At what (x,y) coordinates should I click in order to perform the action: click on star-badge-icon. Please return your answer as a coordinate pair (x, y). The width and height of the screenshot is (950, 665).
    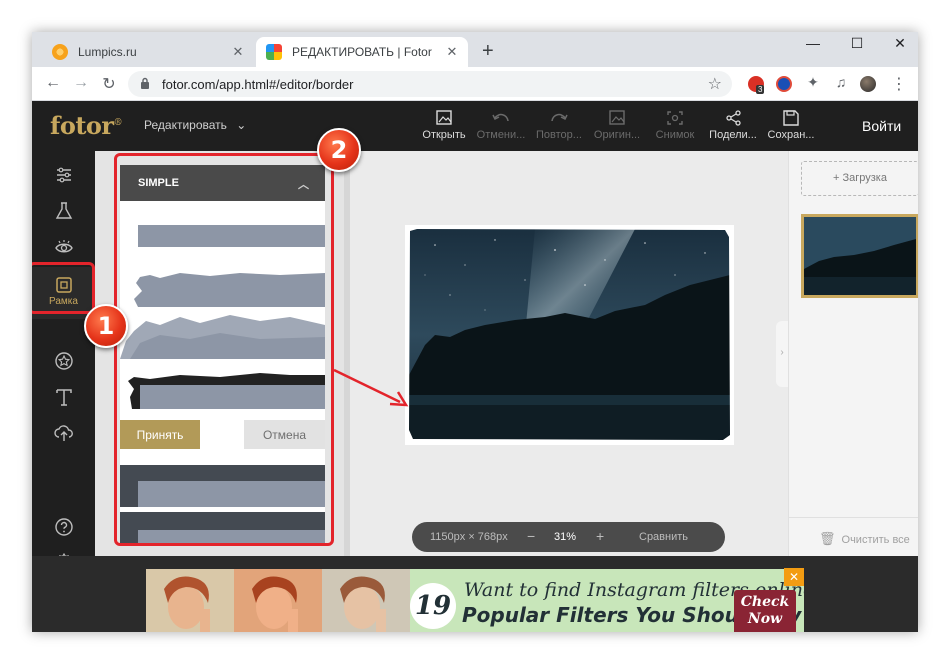
    Looking at the image, I should click on (63, 361).